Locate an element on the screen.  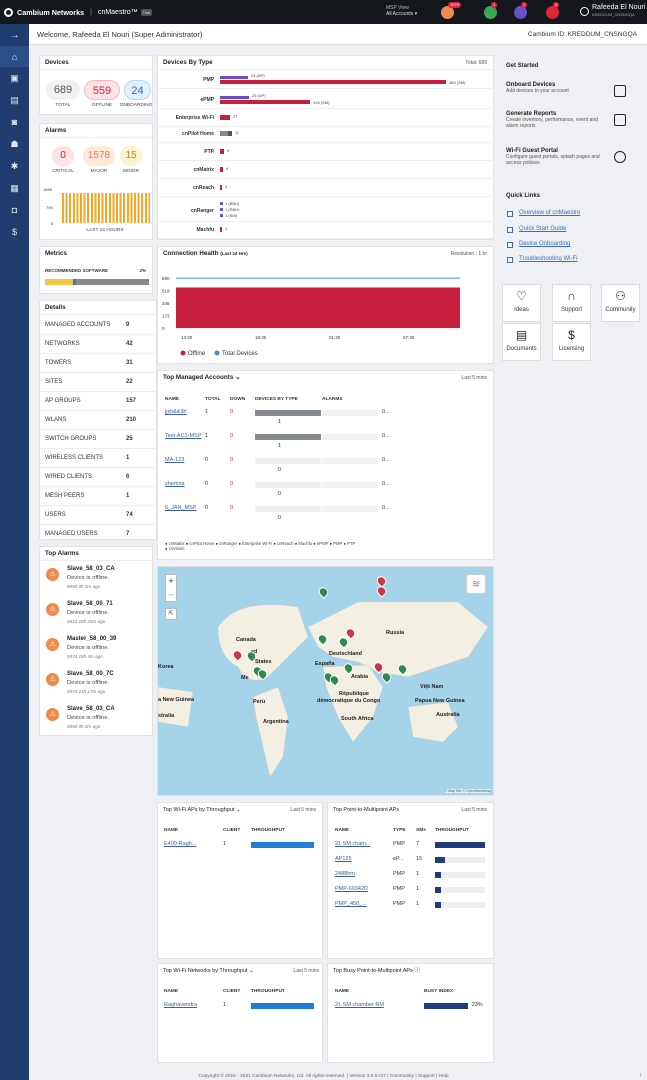
quick-link-troubleshooting: Troubleshooting Wi-Fi is located at coordinates (548, 259).